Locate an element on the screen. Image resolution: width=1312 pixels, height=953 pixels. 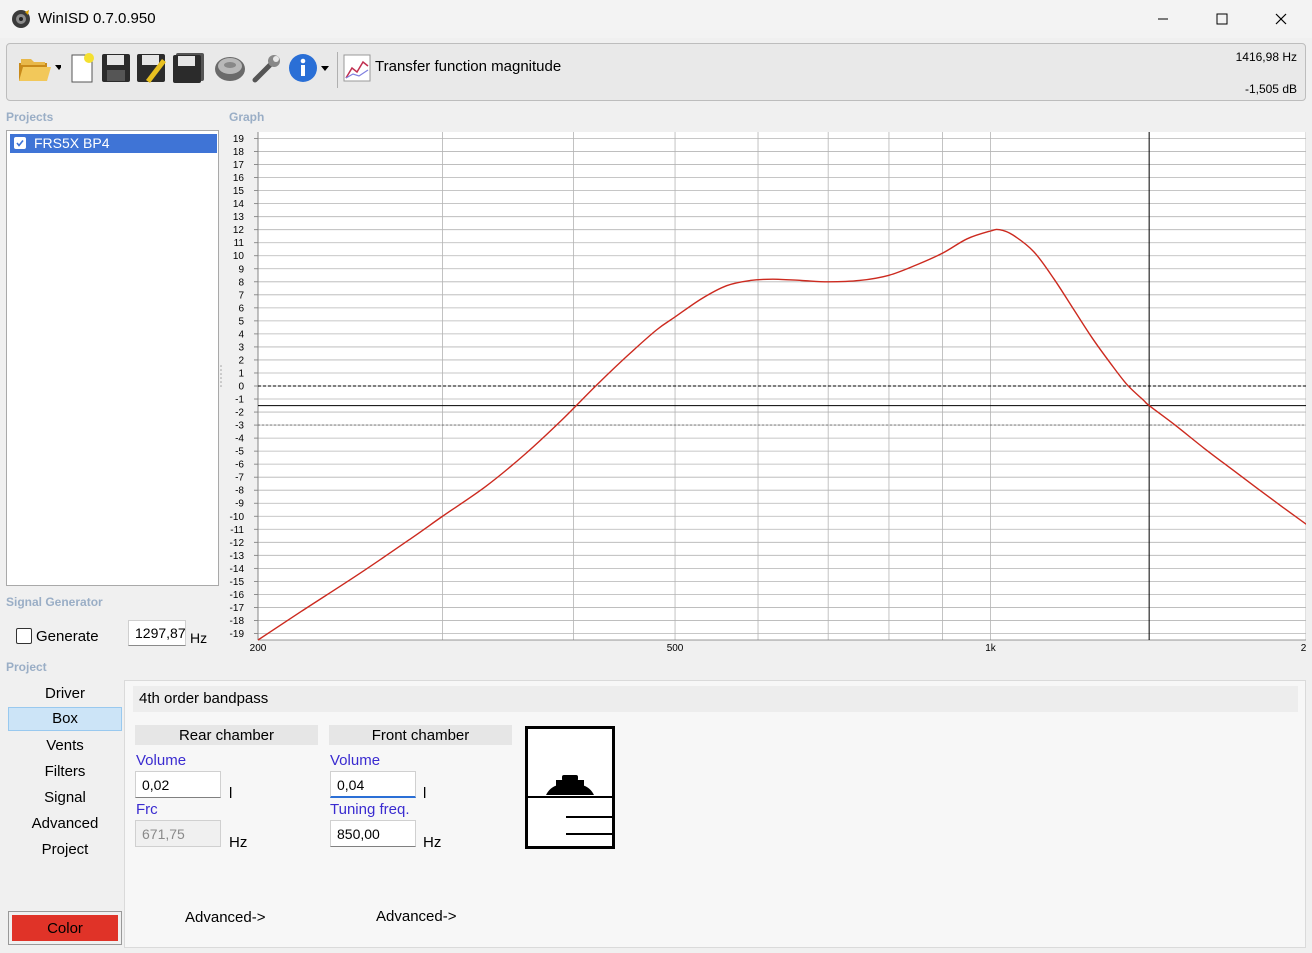
toolbar-separator is located at coordinates (337, 70).